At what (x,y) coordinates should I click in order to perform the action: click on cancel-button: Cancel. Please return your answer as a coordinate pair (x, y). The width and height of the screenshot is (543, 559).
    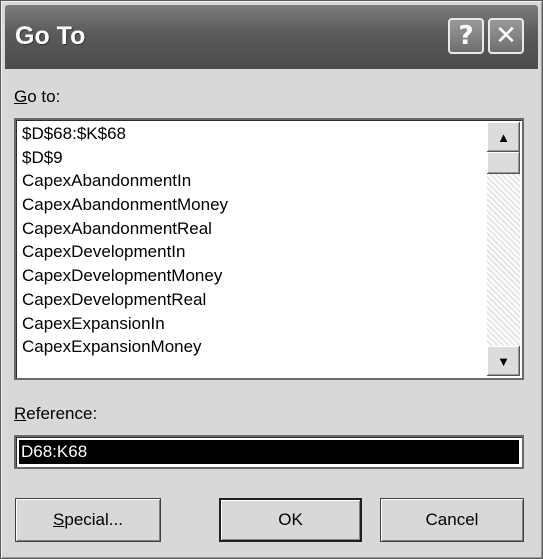
    Looking at the image, I should click on (452, 520).